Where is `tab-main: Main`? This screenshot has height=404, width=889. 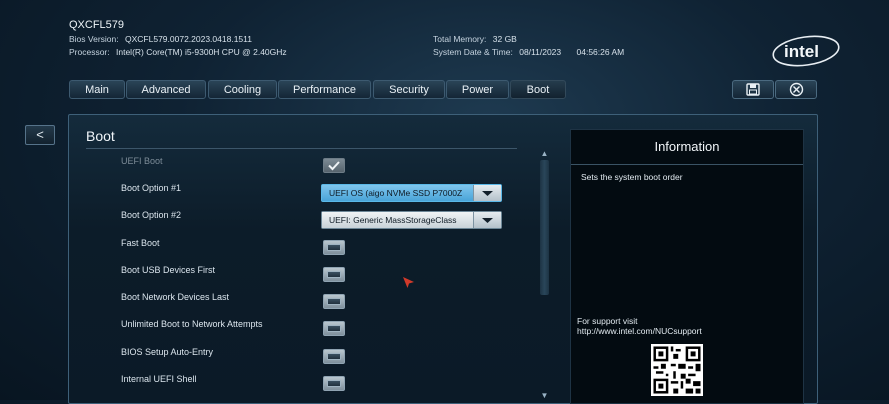 tab-main: Main is located at coordinates (97, 89).